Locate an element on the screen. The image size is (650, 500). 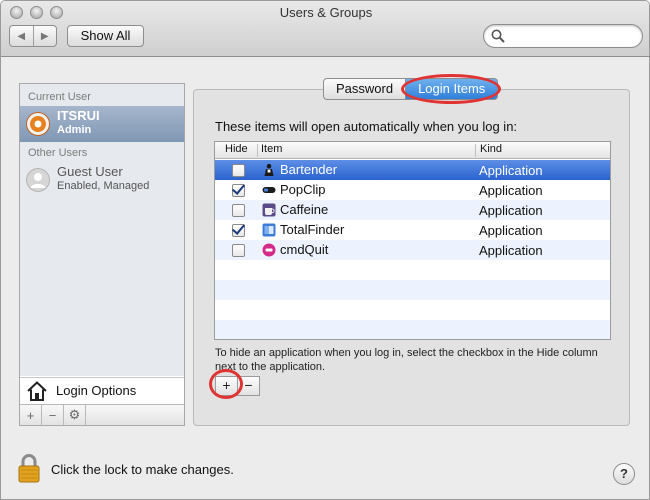
search-icon is located at coordinates (498, 36).